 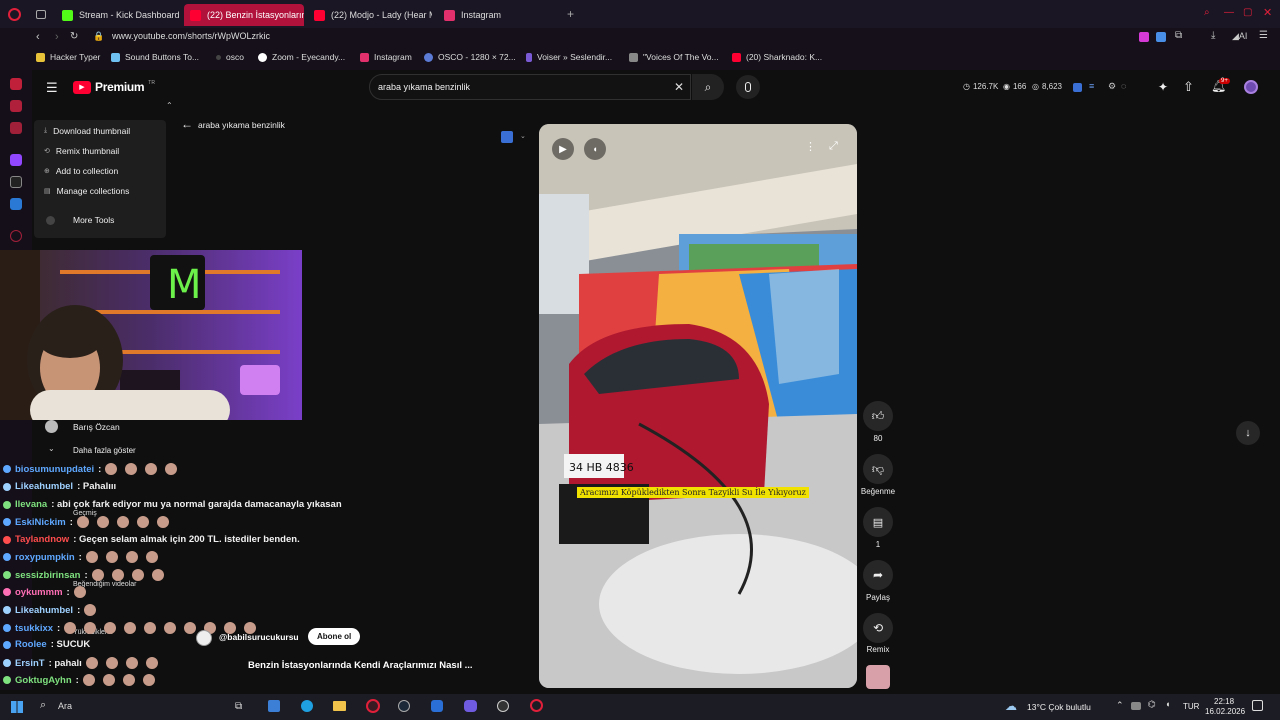 I want to click on opera-icon, so click(x=373, y=706).